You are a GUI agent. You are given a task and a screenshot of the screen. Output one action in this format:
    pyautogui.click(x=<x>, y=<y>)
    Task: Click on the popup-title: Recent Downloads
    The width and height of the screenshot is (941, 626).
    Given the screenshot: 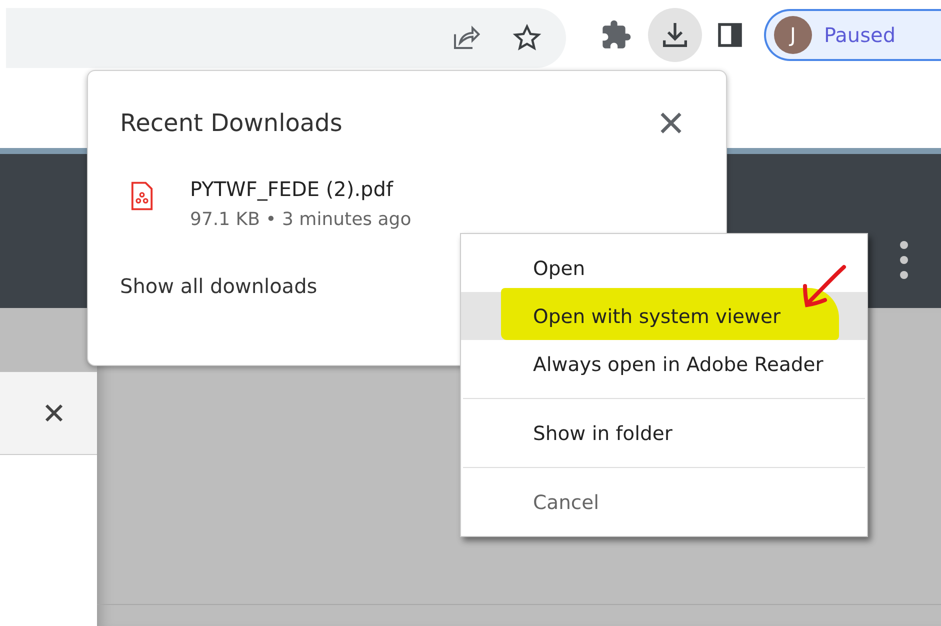 What is the action you would take?
    pyautogui.click(x=231, y=123)
    